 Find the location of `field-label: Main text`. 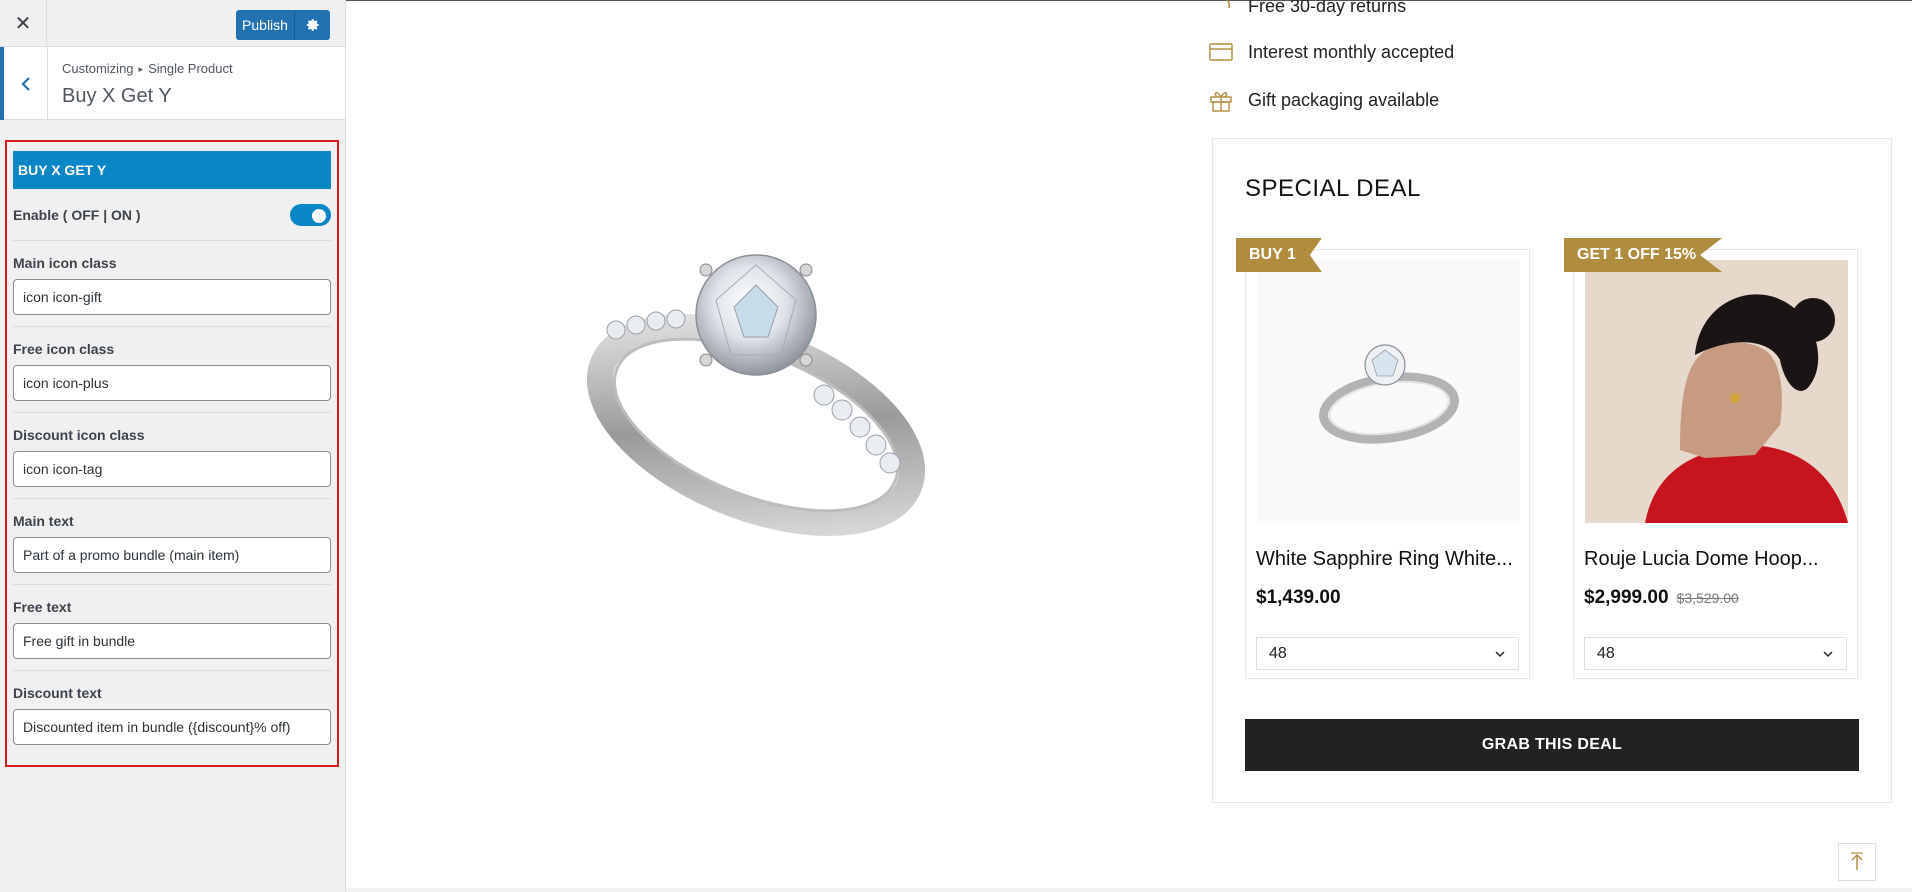

field-label: Main text is located at coordinates (43, 521).